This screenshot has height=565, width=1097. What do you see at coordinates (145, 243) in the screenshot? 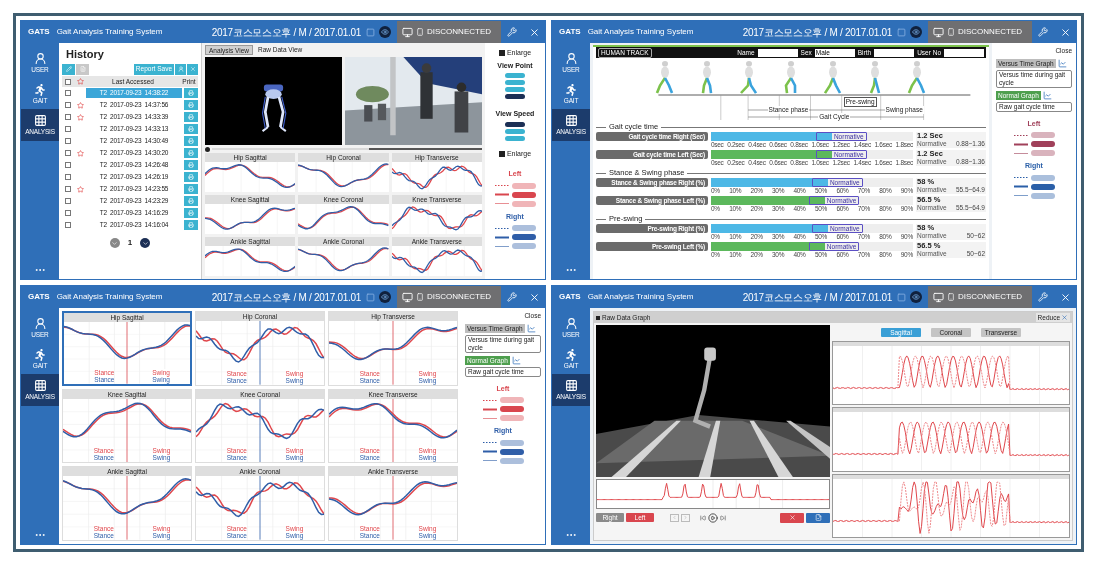
I see `page-button` at bounding box center [145, 243].